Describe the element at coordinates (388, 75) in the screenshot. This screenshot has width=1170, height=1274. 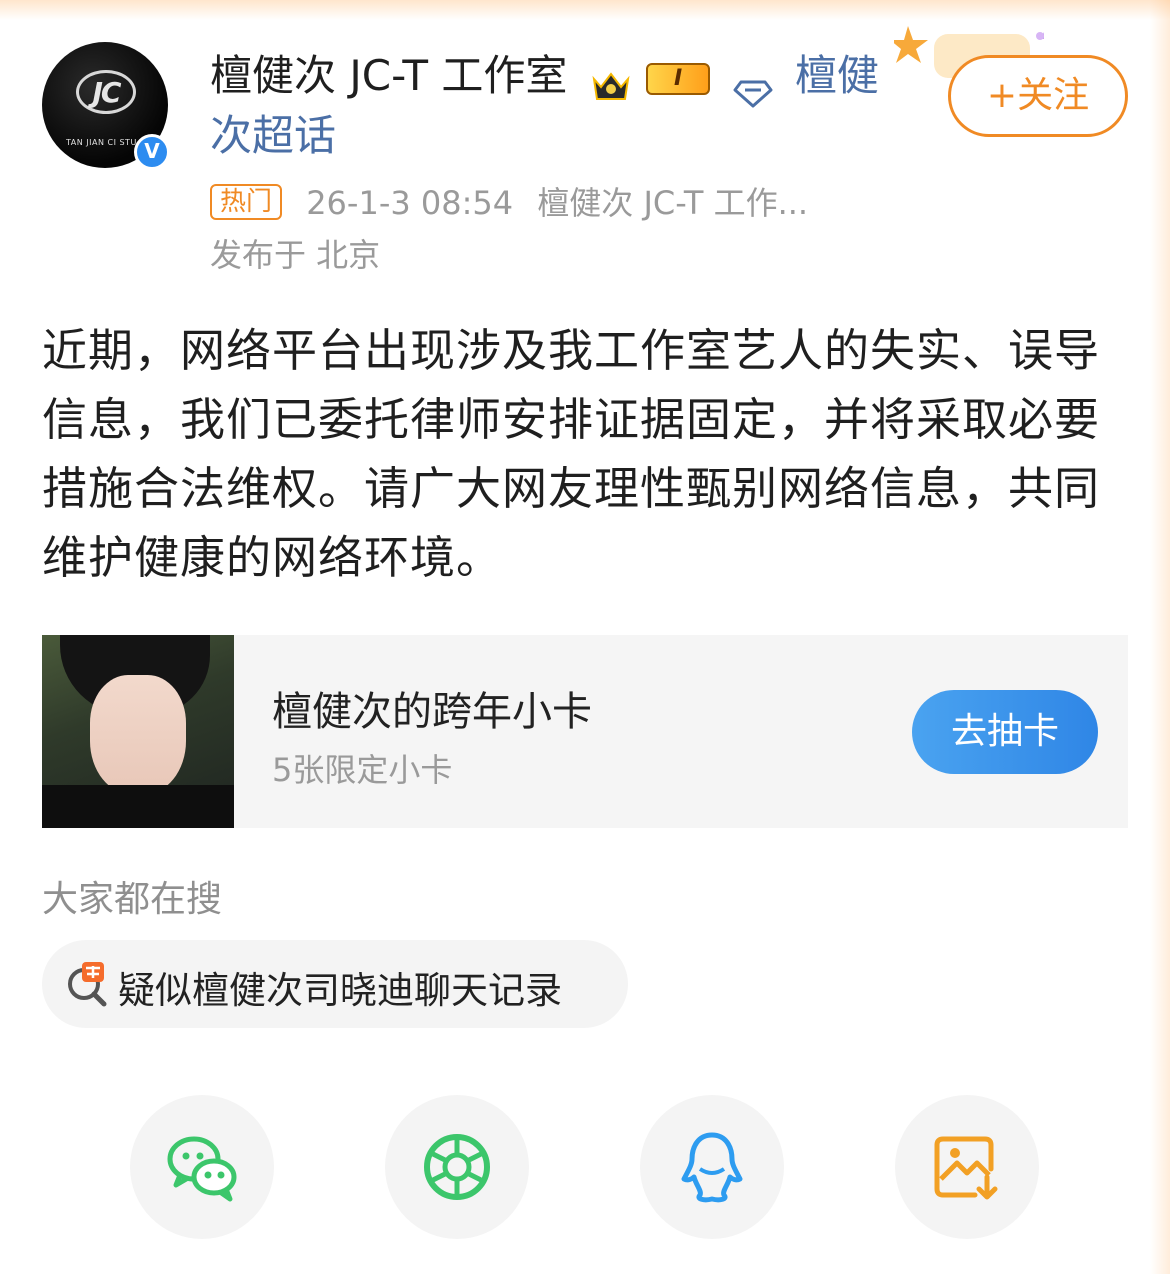
I see `author-name: 檀健次 JC-T 工作室` at that location.